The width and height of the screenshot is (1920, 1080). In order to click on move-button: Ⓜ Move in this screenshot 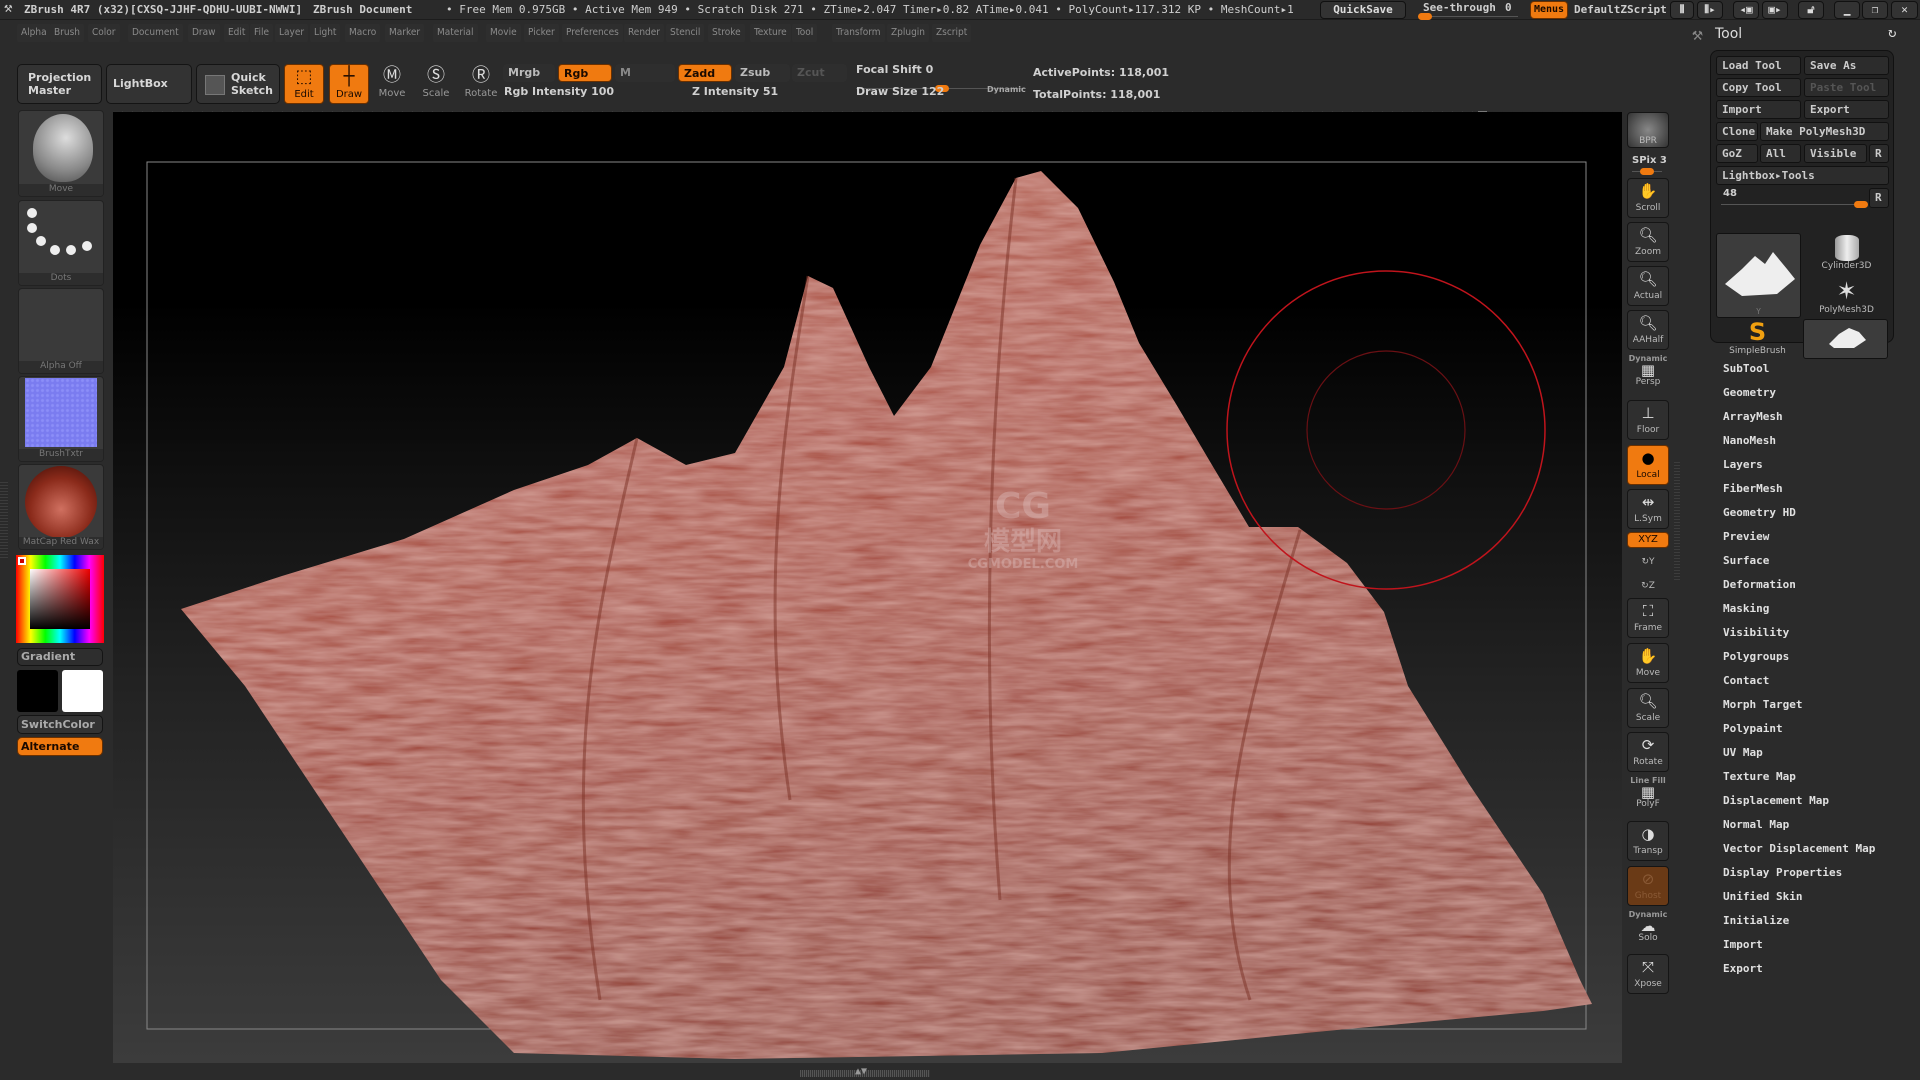, I will do `click(392, 84)`.